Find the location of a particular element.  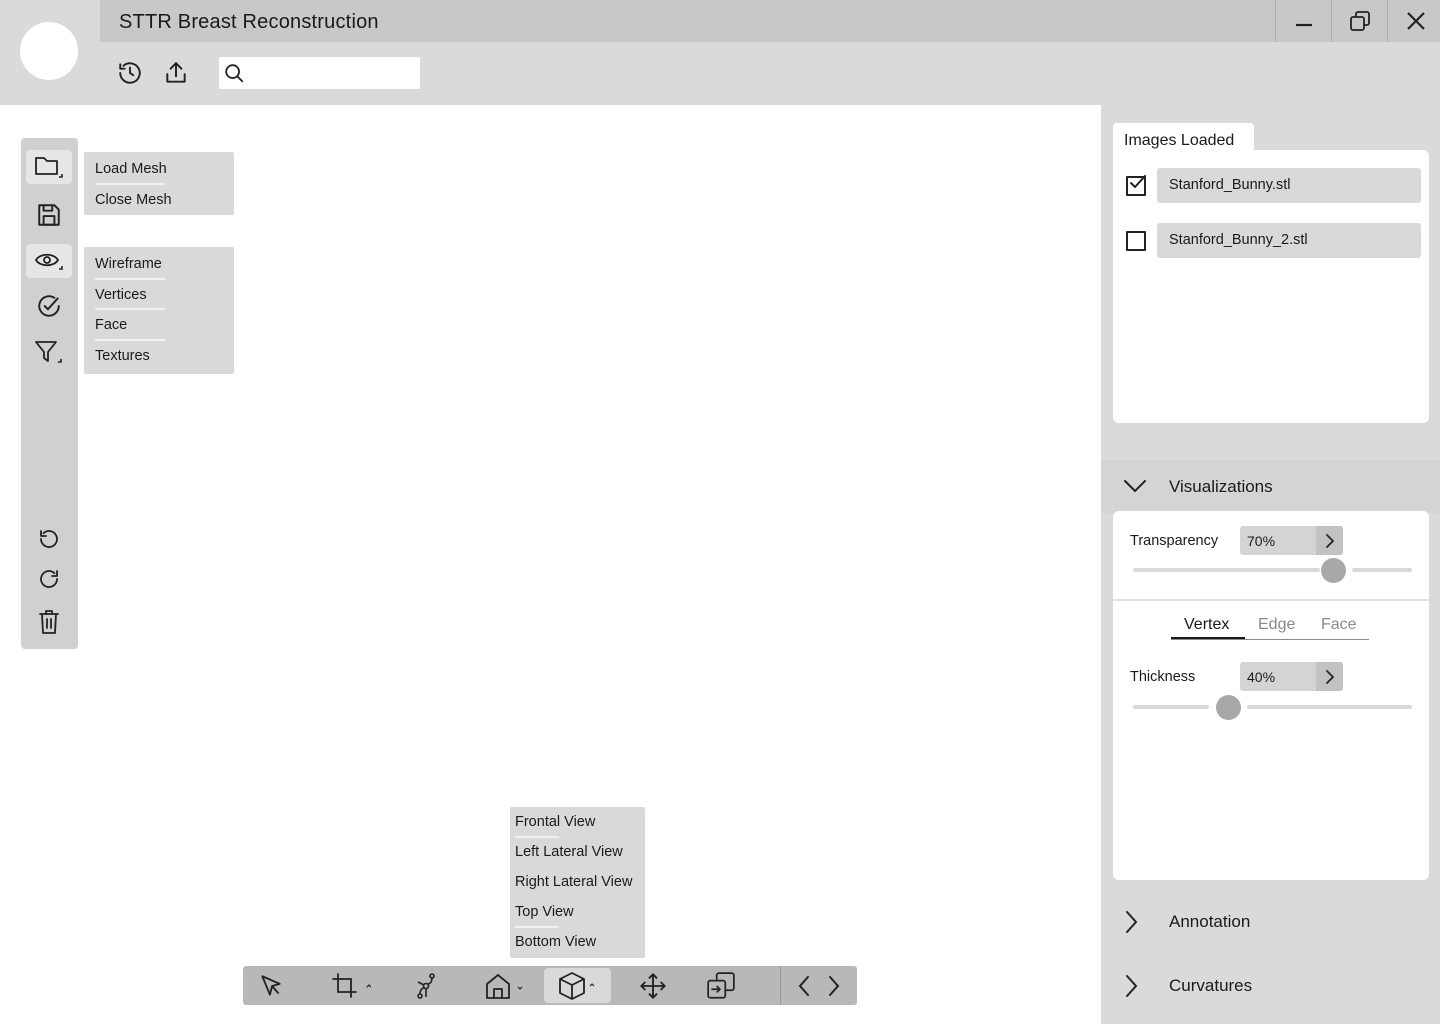

transparency-value: 70% is located at coordinates (1261, 541).